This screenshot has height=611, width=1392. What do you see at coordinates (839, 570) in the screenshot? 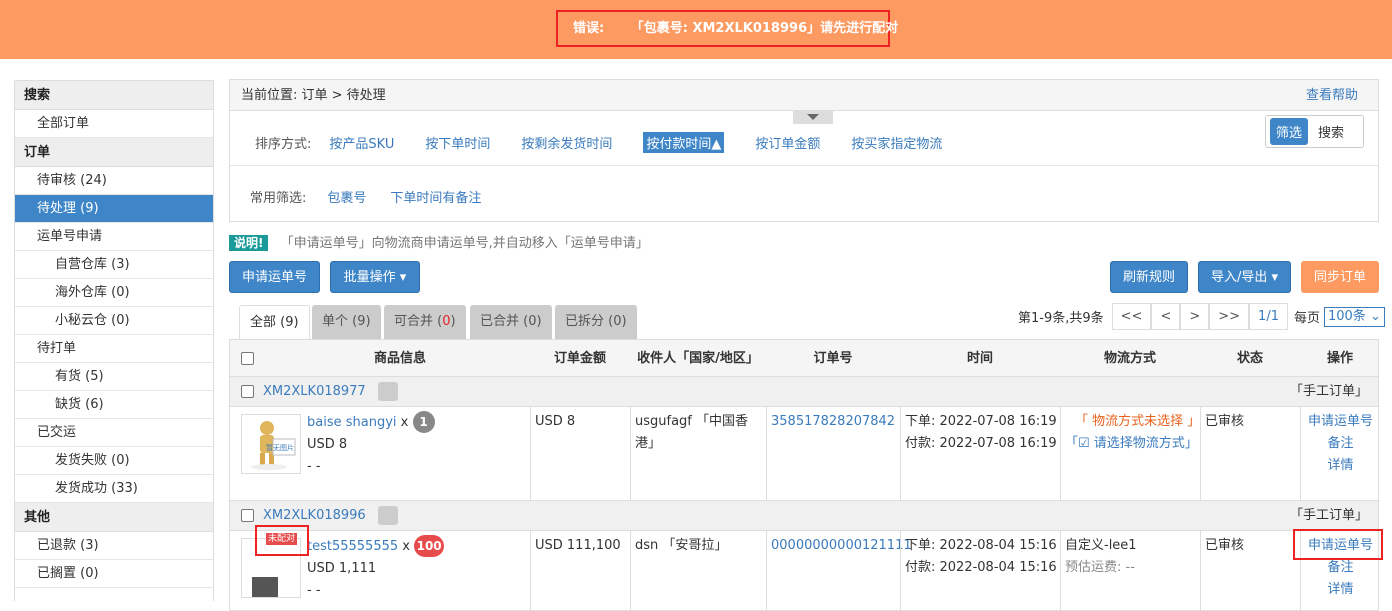
I see `order-number-cell: 00000000000121111` at bounding box center [839, 570].